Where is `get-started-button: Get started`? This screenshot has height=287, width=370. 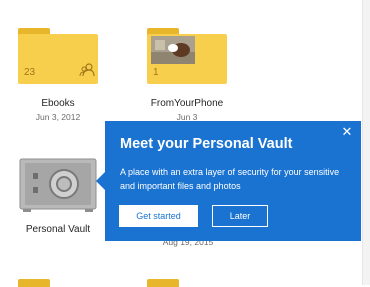
get-started-button: Get started is located at coordinates (158, 216).